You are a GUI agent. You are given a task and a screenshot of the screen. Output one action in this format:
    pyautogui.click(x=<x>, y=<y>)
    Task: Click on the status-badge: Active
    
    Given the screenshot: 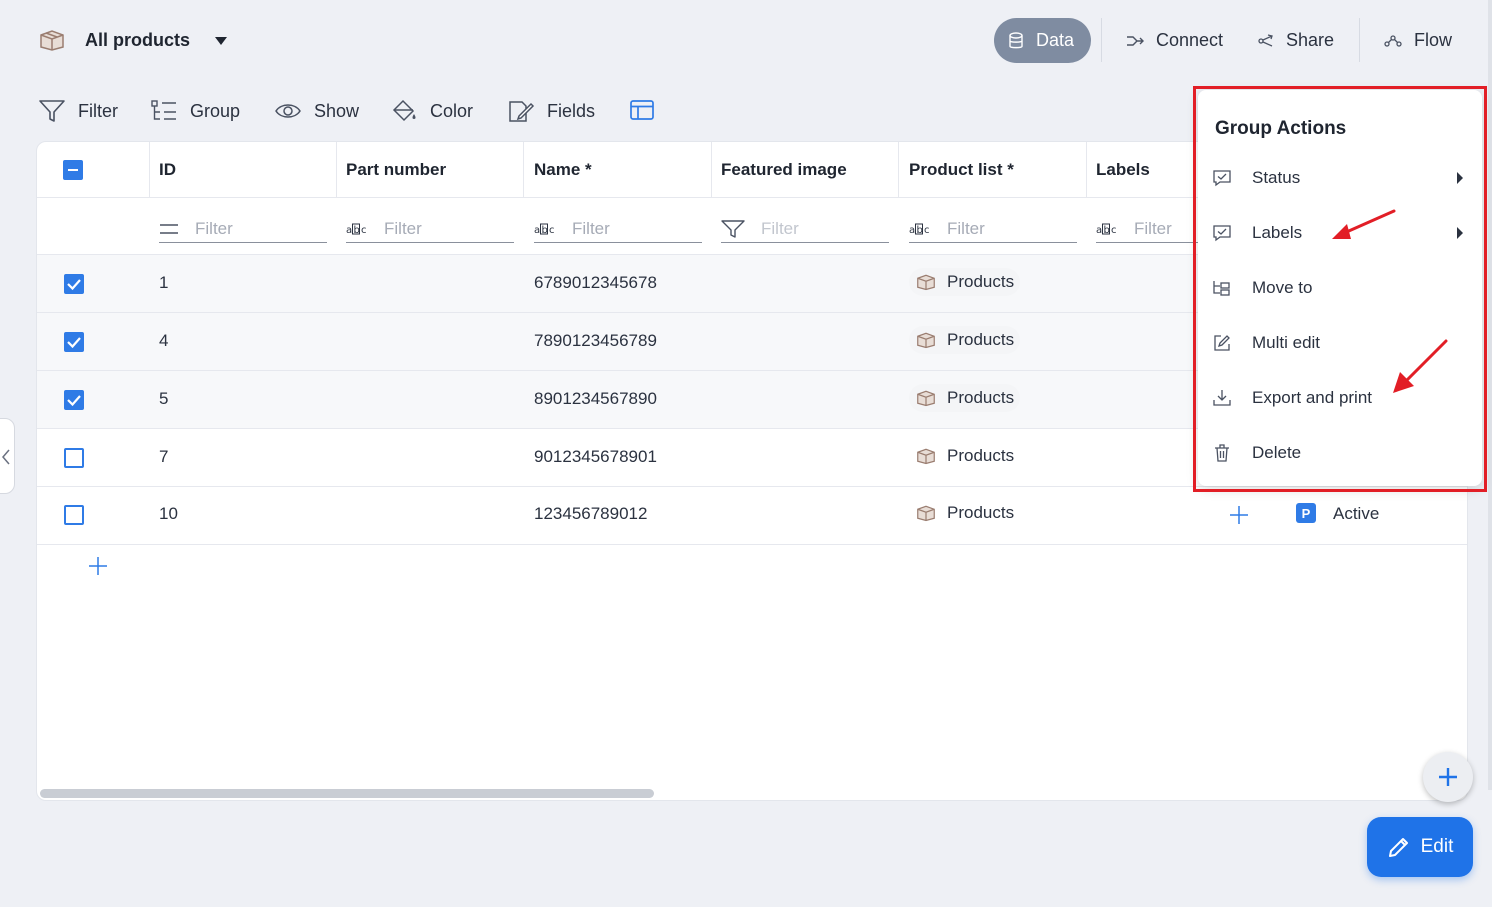 What is the action you would take?
    pyautogui.click(x=1356, y=513)
    